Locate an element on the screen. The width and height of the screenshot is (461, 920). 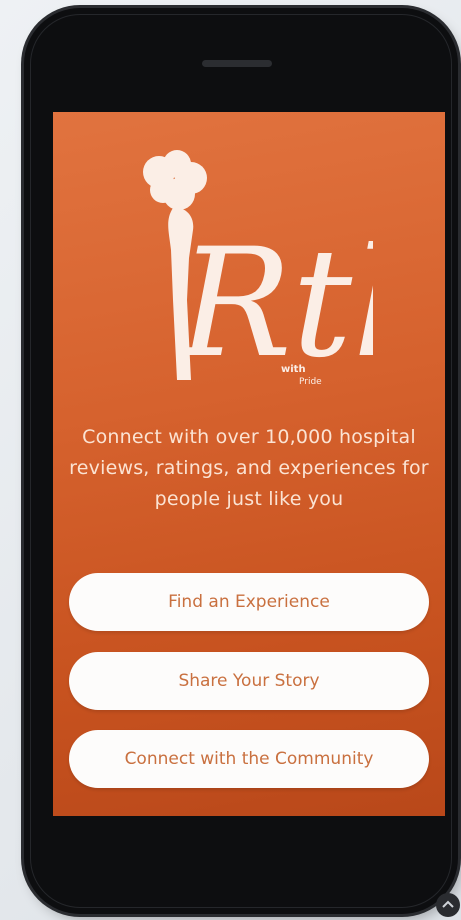
logo-wordmark: Rth is located at coordinates (274, 303).